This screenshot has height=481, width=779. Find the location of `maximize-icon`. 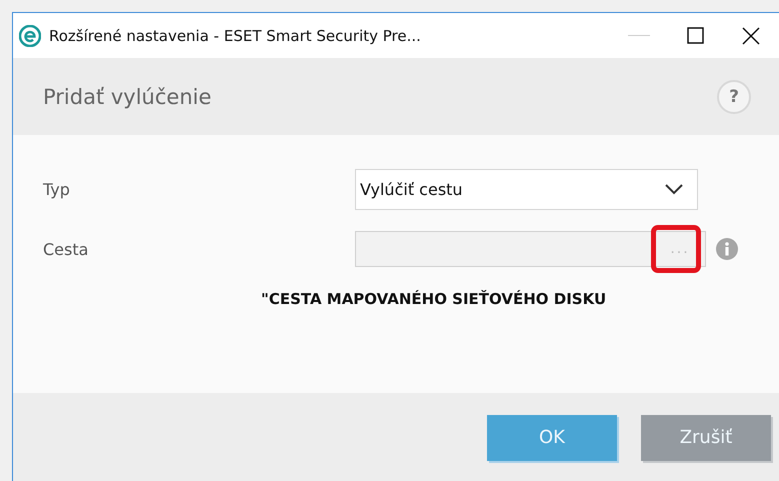

maximize-icon is located at coordinates (695, 35).